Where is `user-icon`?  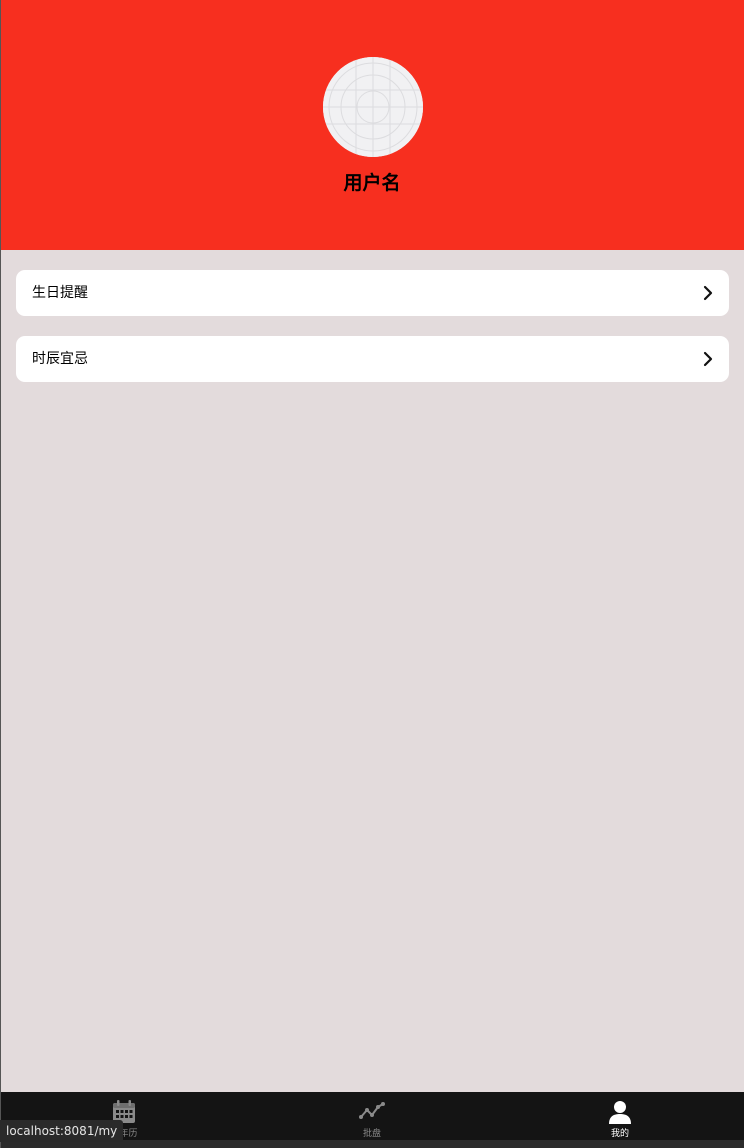
user-icon is located at coordinates (620, 1112).